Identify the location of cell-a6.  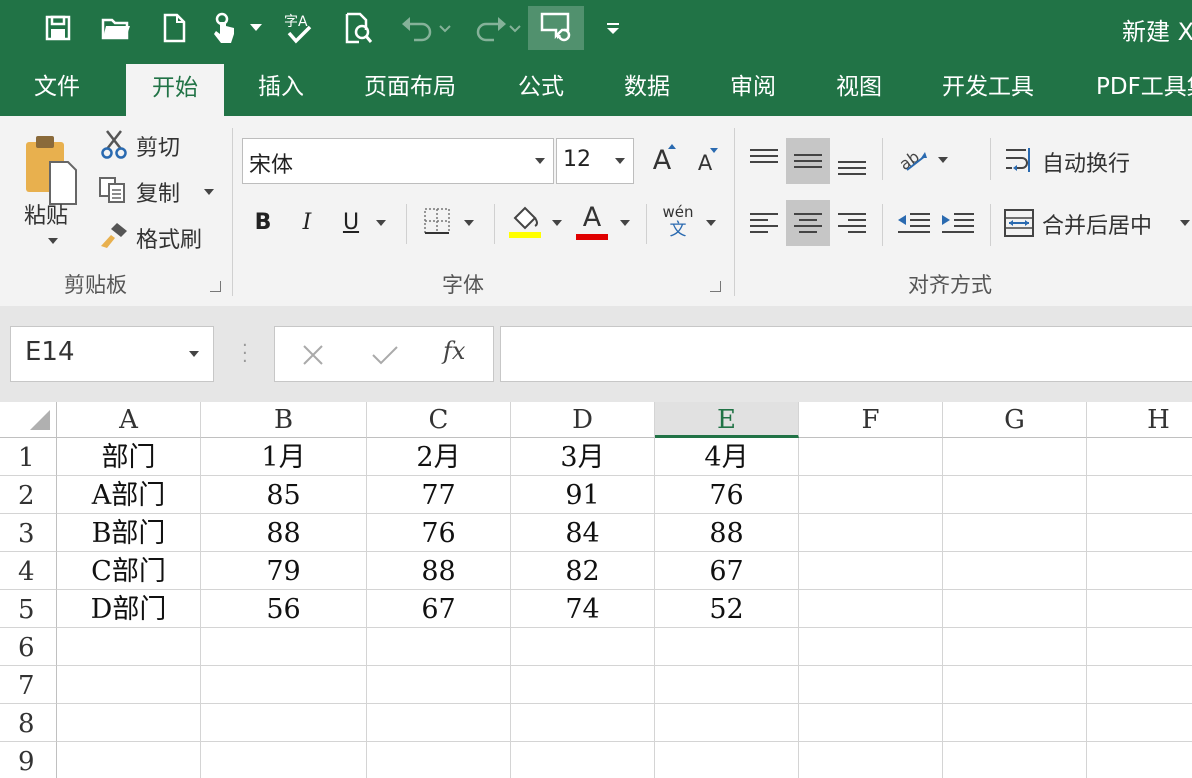
(129, 647).